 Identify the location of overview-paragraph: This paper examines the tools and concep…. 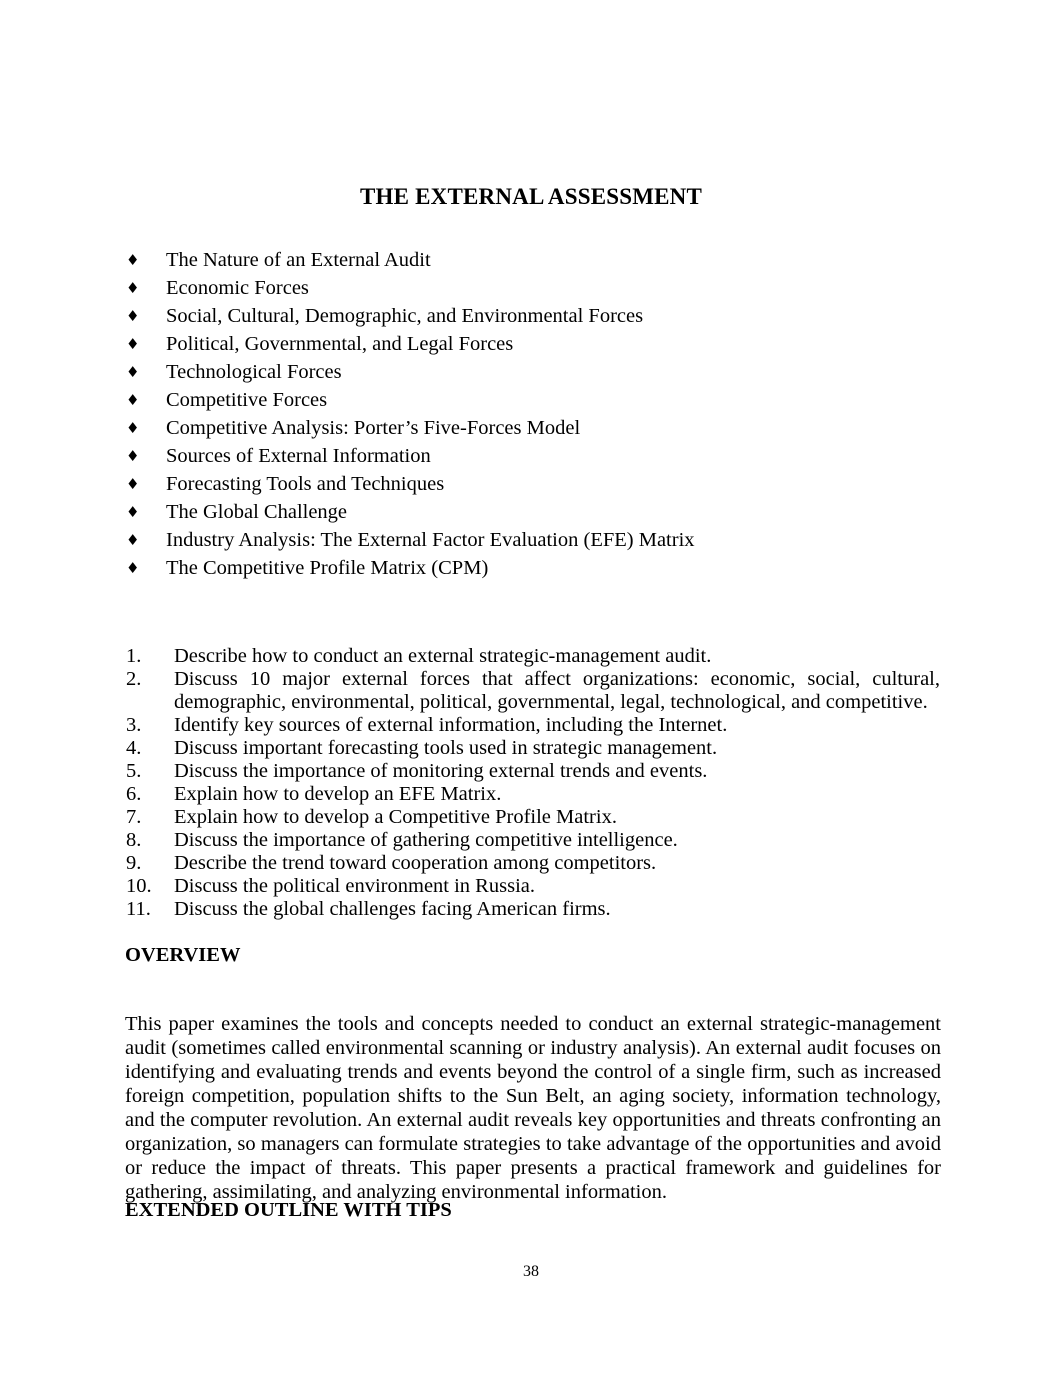
(533, 1107).